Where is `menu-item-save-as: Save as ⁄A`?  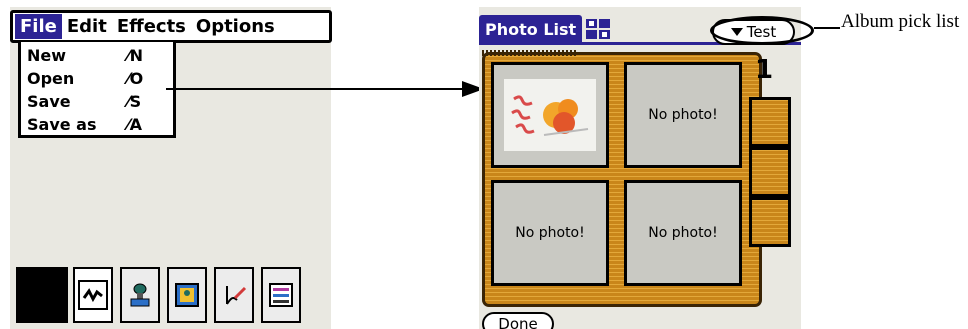
menu-item-save-as: Save as ⁄A is located at coordinates (97, 124).